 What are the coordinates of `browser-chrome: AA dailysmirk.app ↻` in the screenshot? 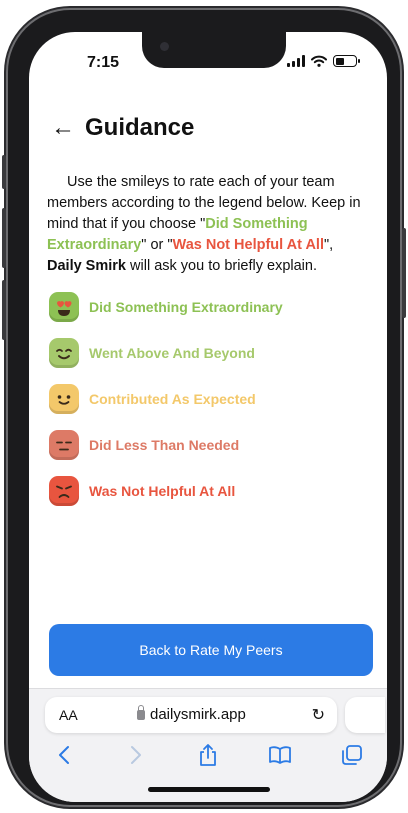 It's located at (208, 745).